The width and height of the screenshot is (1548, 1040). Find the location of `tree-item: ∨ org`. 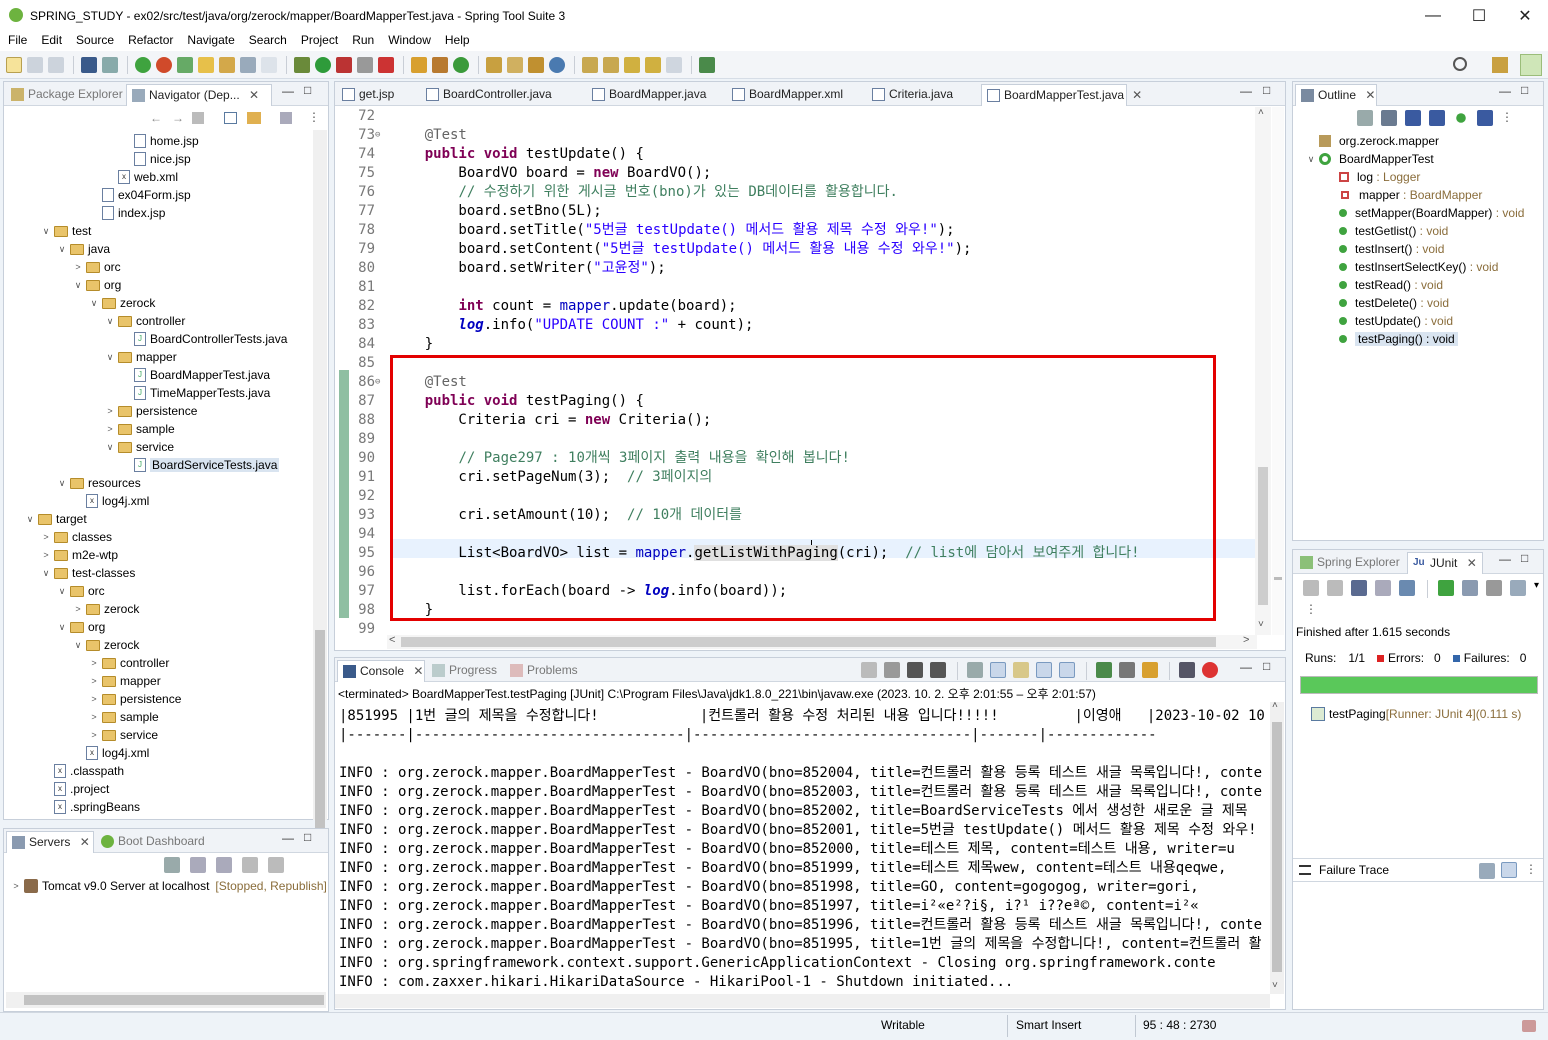

tree-item: ∨ org is located at coordinates (81, 627).